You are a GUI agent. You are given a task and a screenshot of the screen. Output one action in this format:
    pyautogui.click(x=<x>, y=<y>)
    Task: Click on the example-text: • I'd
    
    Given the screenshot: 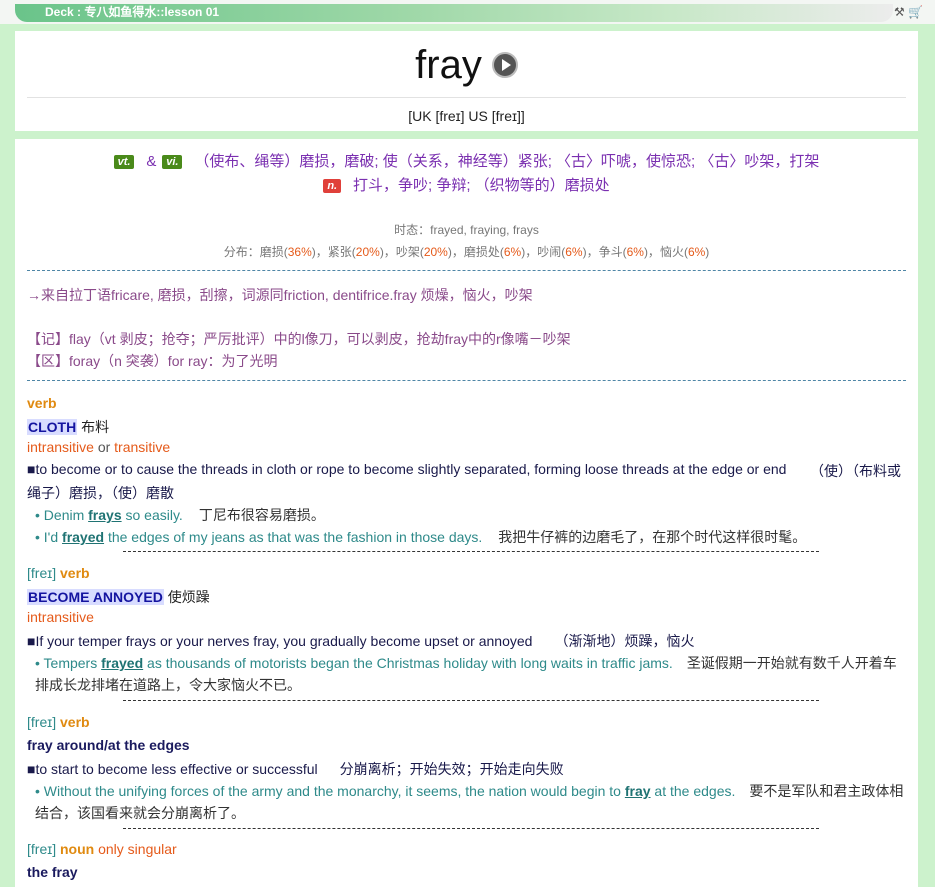 What is the action you would take?
    pyautogui.click(x=49, y=537)
    